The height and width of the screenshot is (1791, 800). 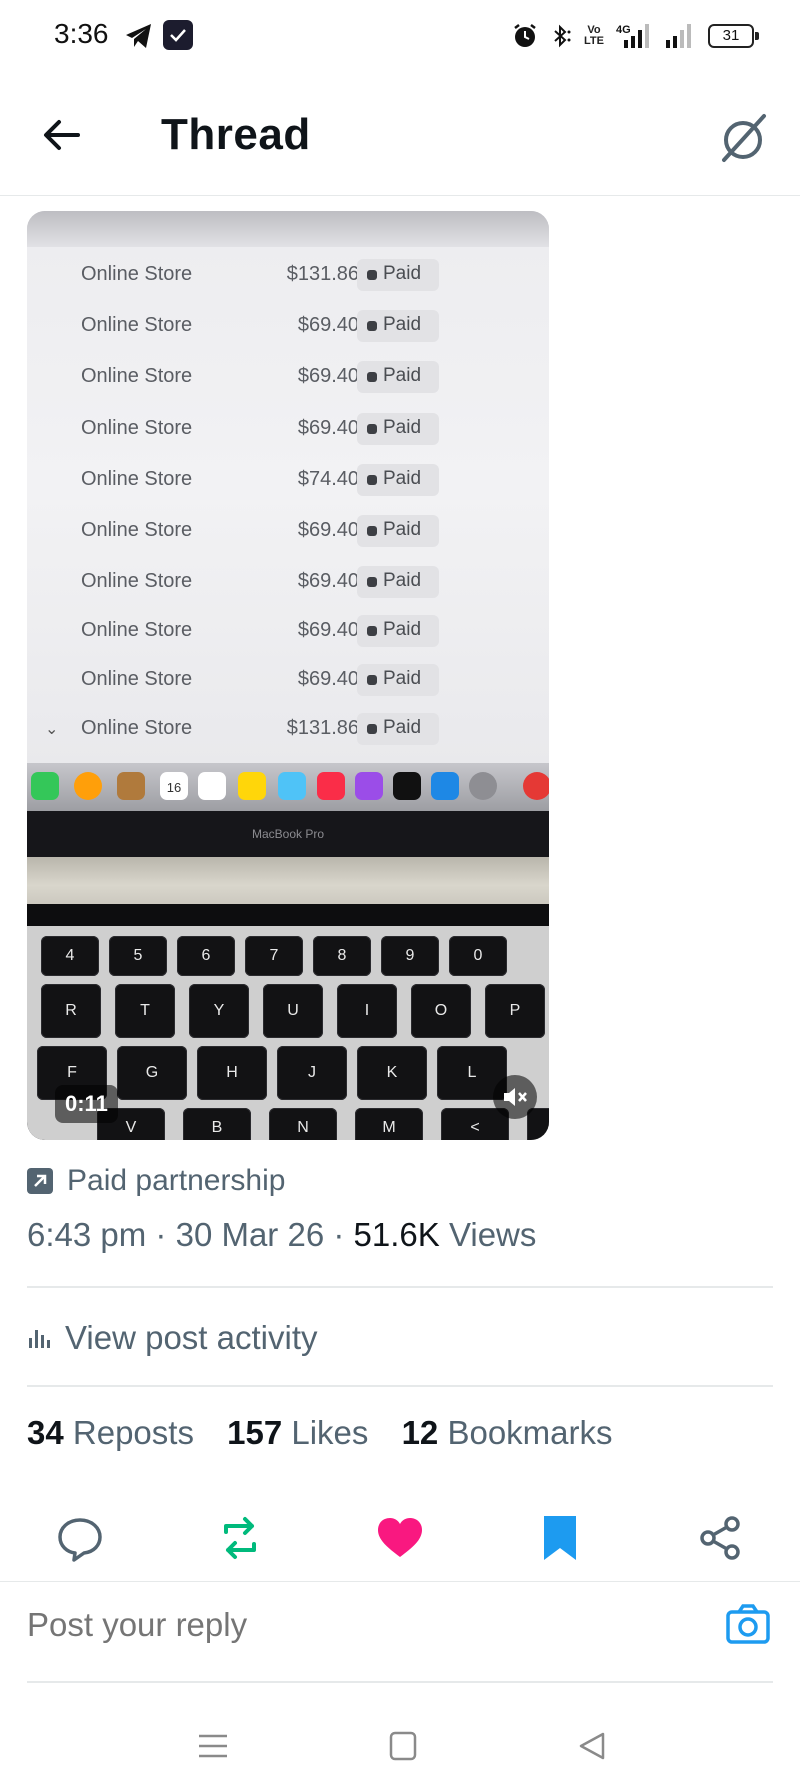 I want to click on volume-muted-icon, so click(x=515, y=1097).